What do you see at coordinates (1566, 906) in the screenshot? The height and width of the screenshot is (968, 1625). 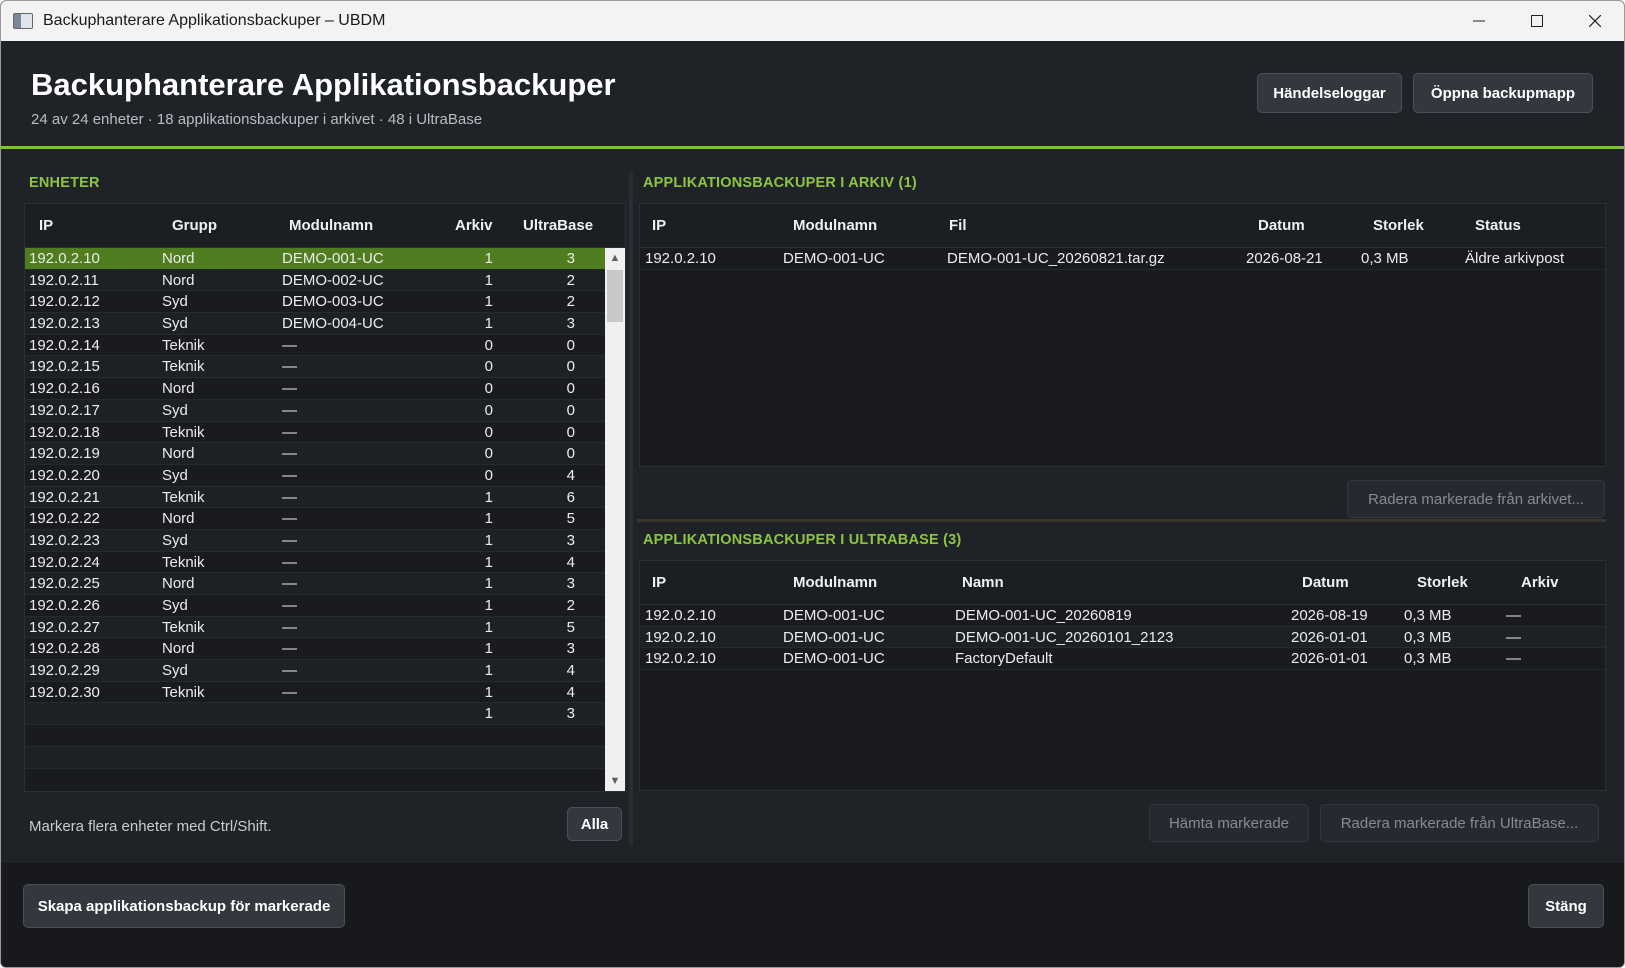 I see `close-button: Stäng` at bounding box center [1566, 906].